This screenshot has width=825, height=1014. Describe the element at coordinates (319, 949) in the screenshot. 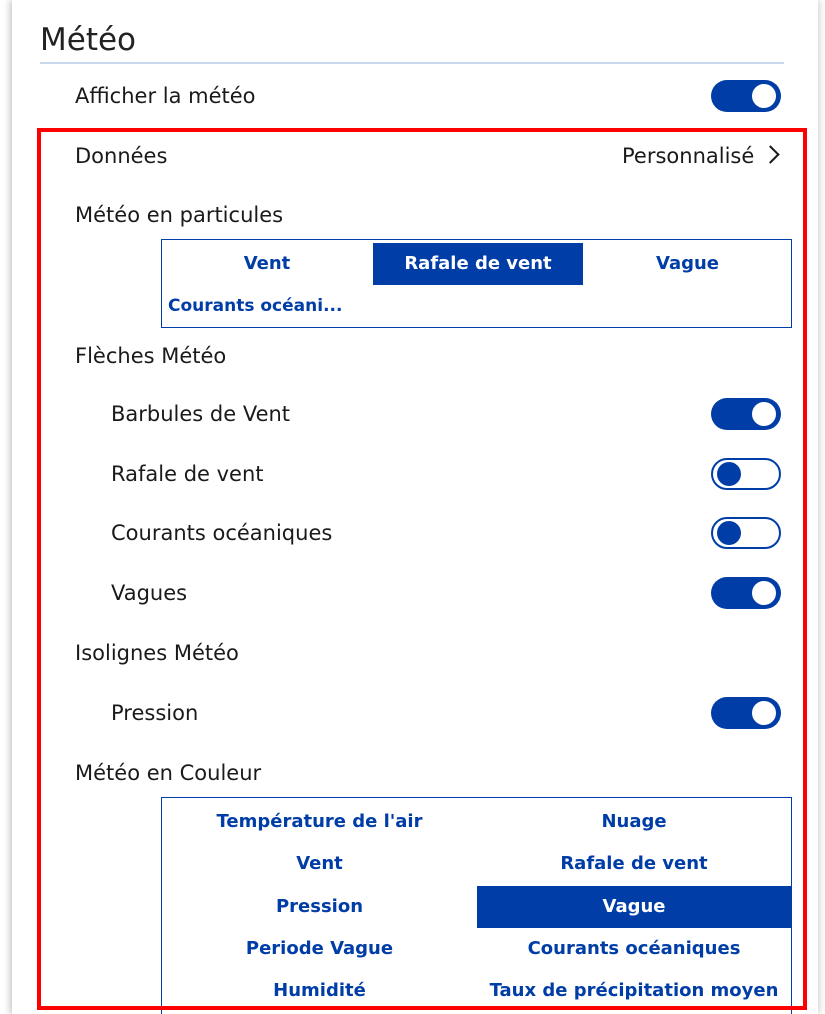

I see `color-option-wave-period: Periode Vague` at that location.